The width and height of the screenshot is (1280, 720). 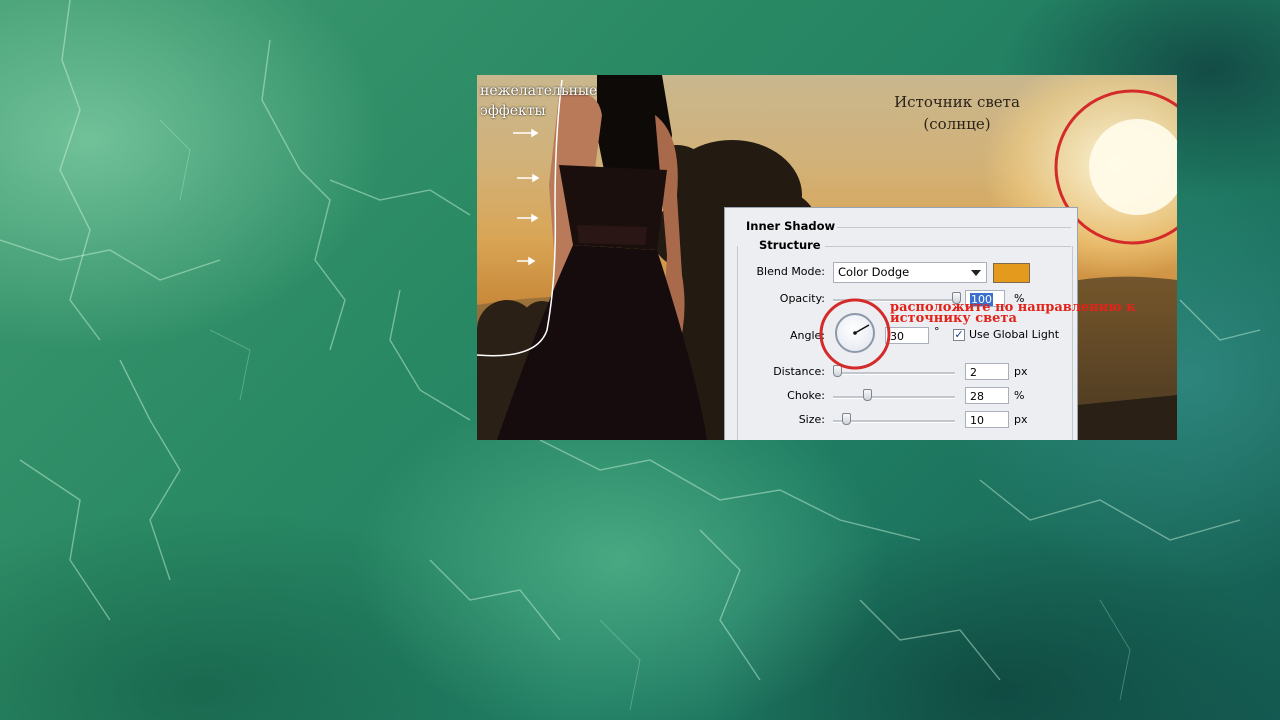 What do you see at coordinates (937, 331) in the screenshot?
I see `angle-unit: °` at bounding box center [937, 331].